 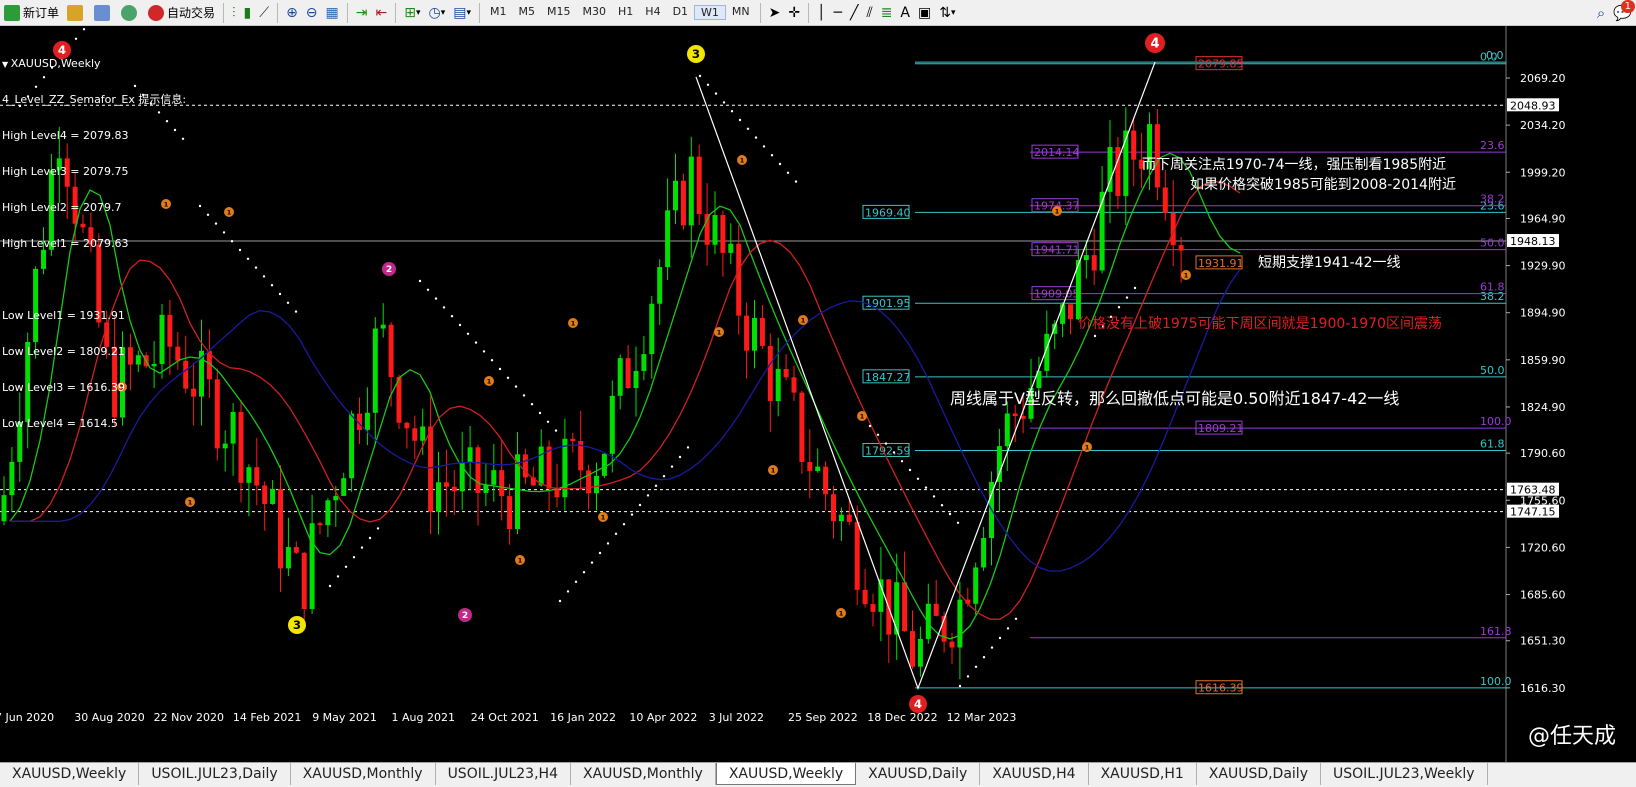 What do you see at coordinates (215, 774) in the screenshot?
I see `tab-chart: USOIL.JUL23,Daily` at bounding box center [215, 774].